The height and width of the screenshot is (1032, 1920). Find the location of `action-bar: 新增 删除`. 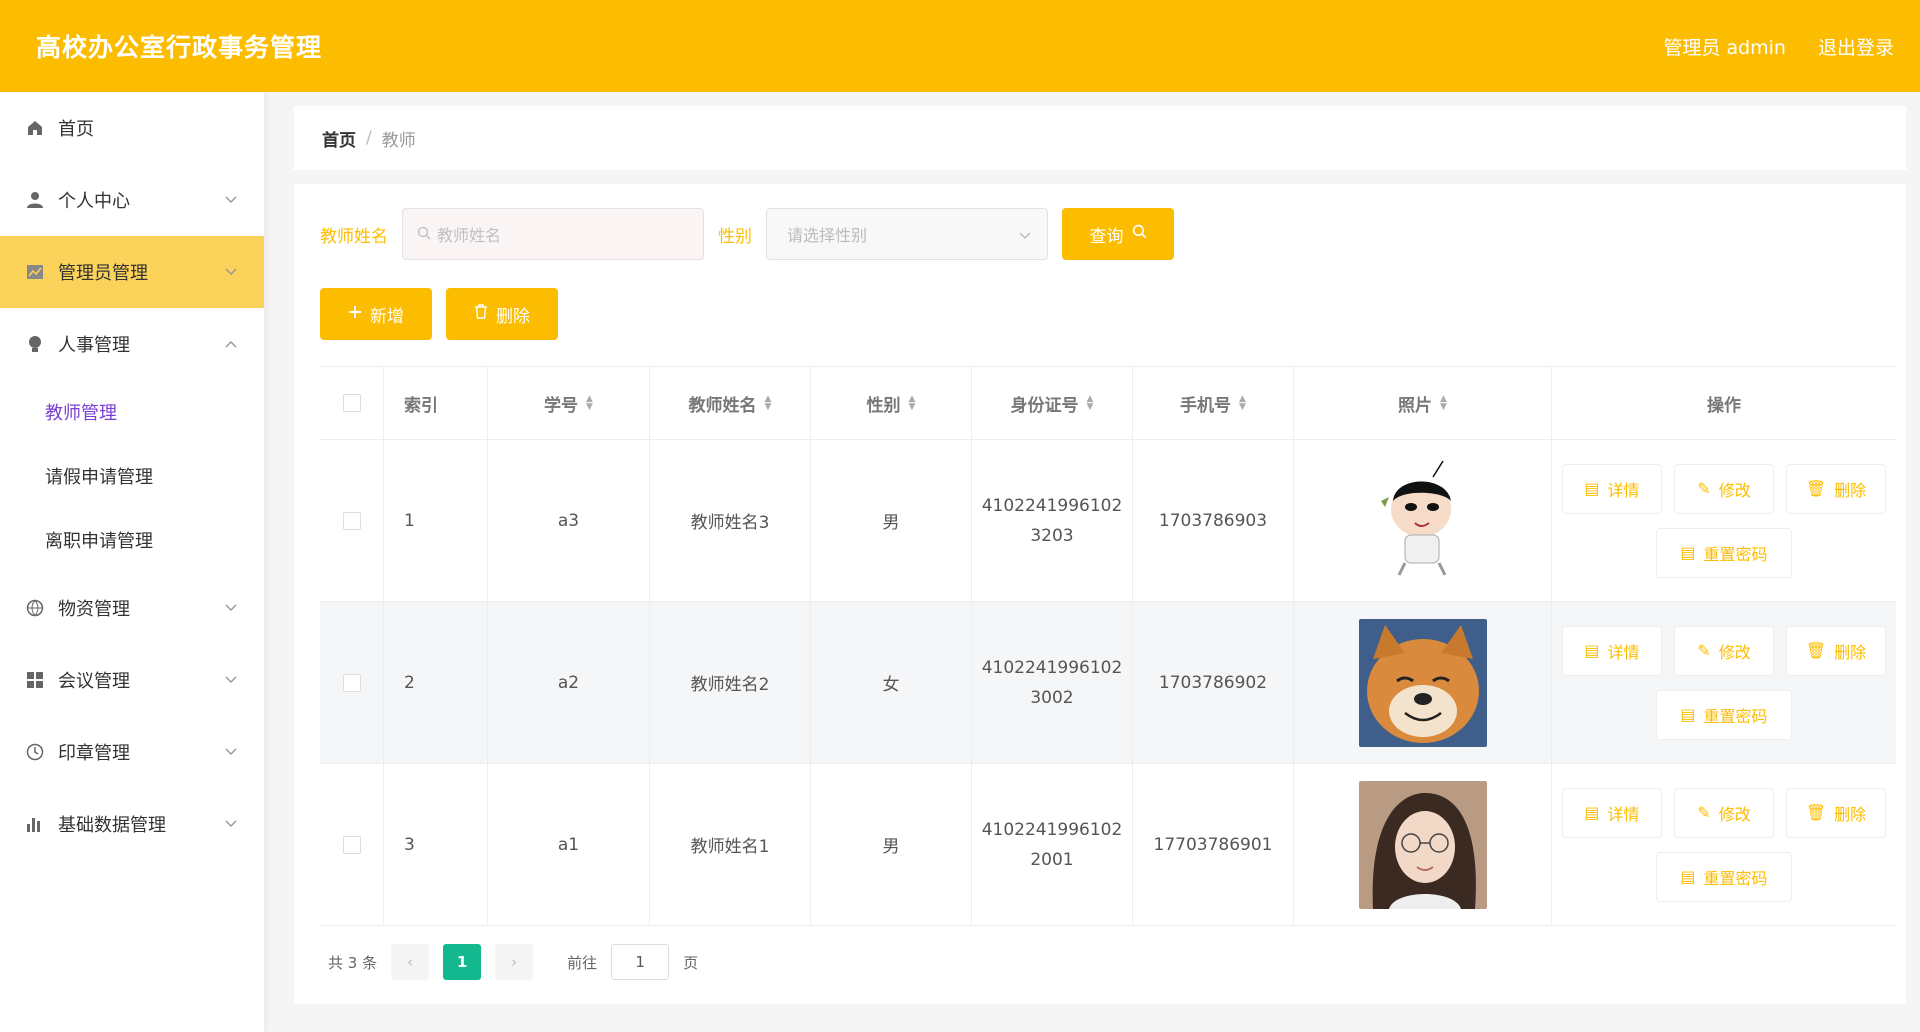

action-bar: 新增 删除 is located at coordinates (439, 314).